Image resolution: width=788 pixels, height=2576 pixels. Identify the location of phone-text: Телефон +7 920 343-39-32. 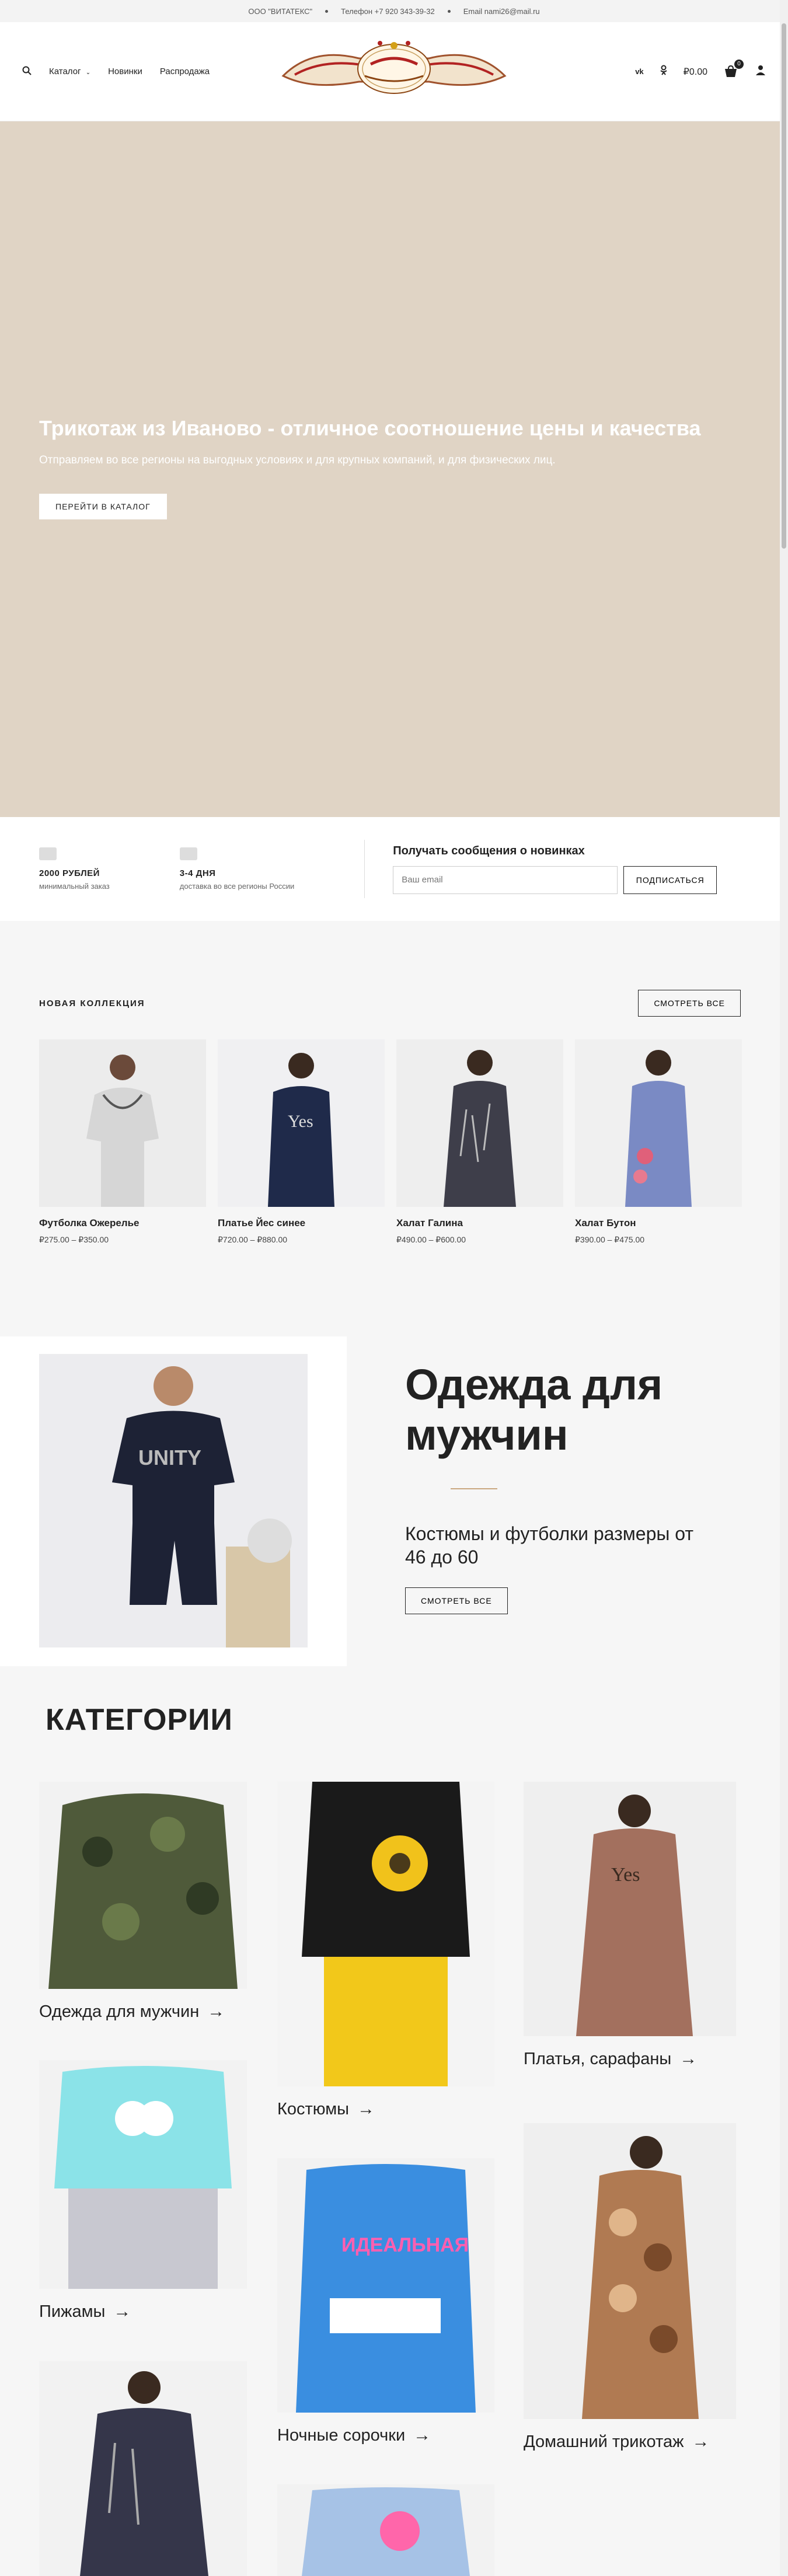
(388, 11).